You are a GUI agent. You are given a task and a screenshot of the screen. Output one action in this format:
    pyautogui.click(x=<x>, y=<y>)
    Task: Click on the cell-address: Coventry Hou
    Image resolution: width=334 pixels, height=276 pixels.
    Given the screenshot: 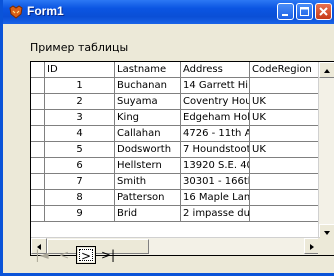 What is the action you would take?
    pyautogui.click(x=215, y=101)
    